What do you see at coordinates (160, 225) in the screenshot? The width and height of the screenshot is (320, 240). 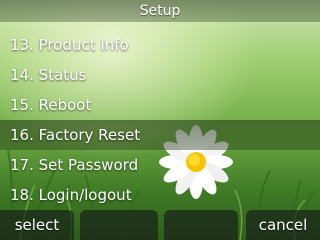 I see `softkey-bar: select cancel` at bounding box center [160, 225].